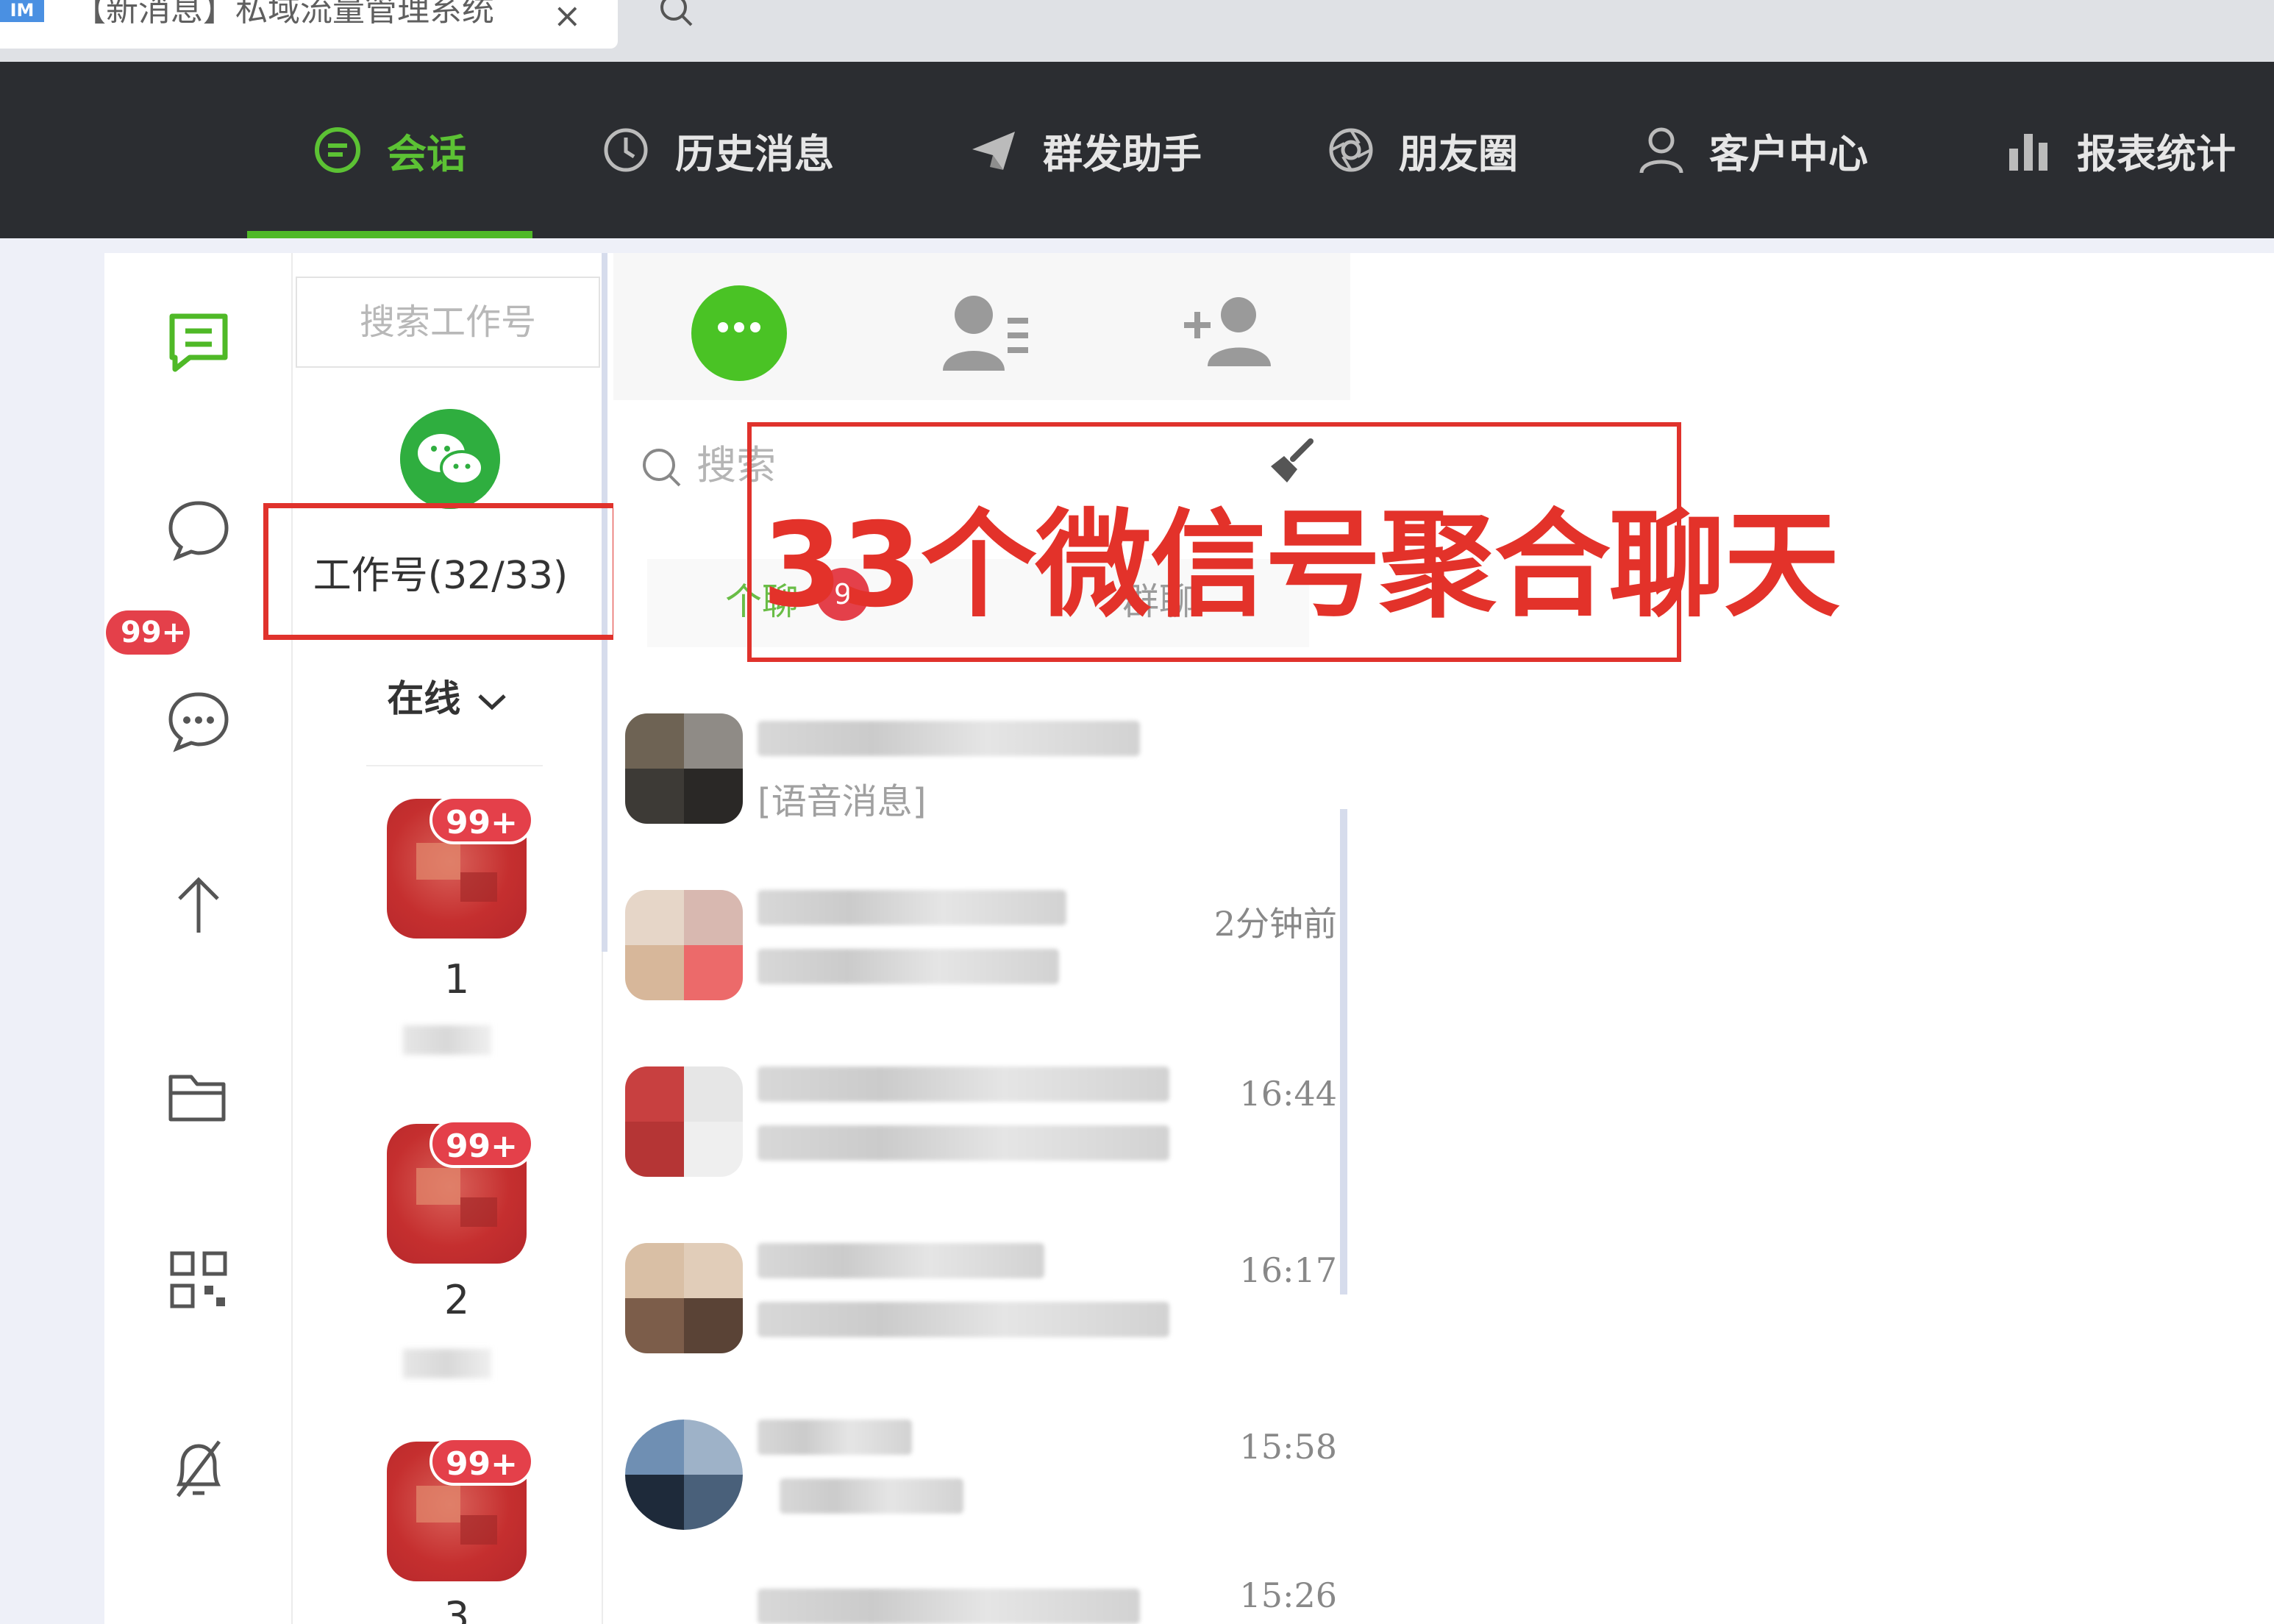 The width and height of the screenshot is (2274, 1624). I want to click on user-icon, so click(1661, 150).